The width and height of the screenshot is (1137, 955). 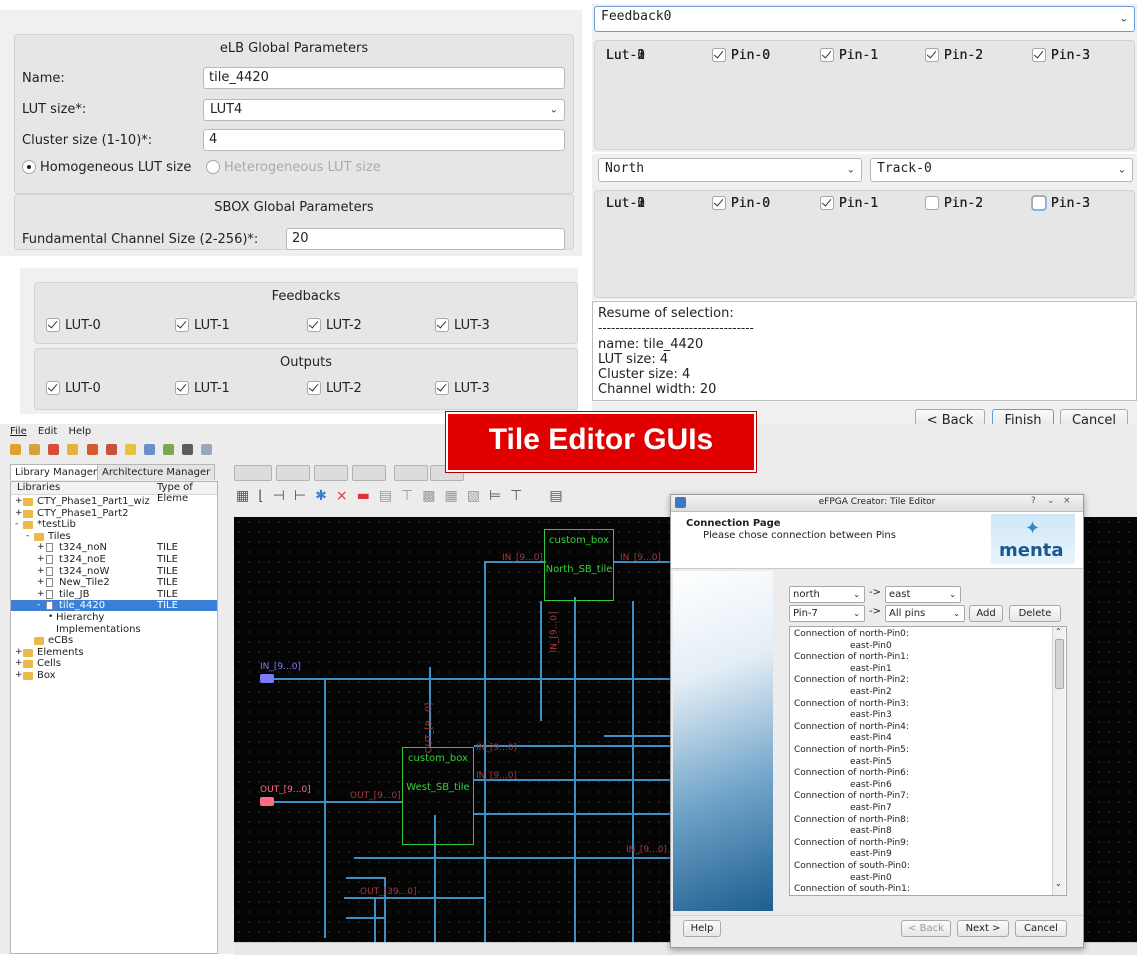 What do you see at coordinates (293, 167) in the screenshot?
I see `radio-heterogeneous: Heterogeneous LUT size` at bounding box center [293, 167].